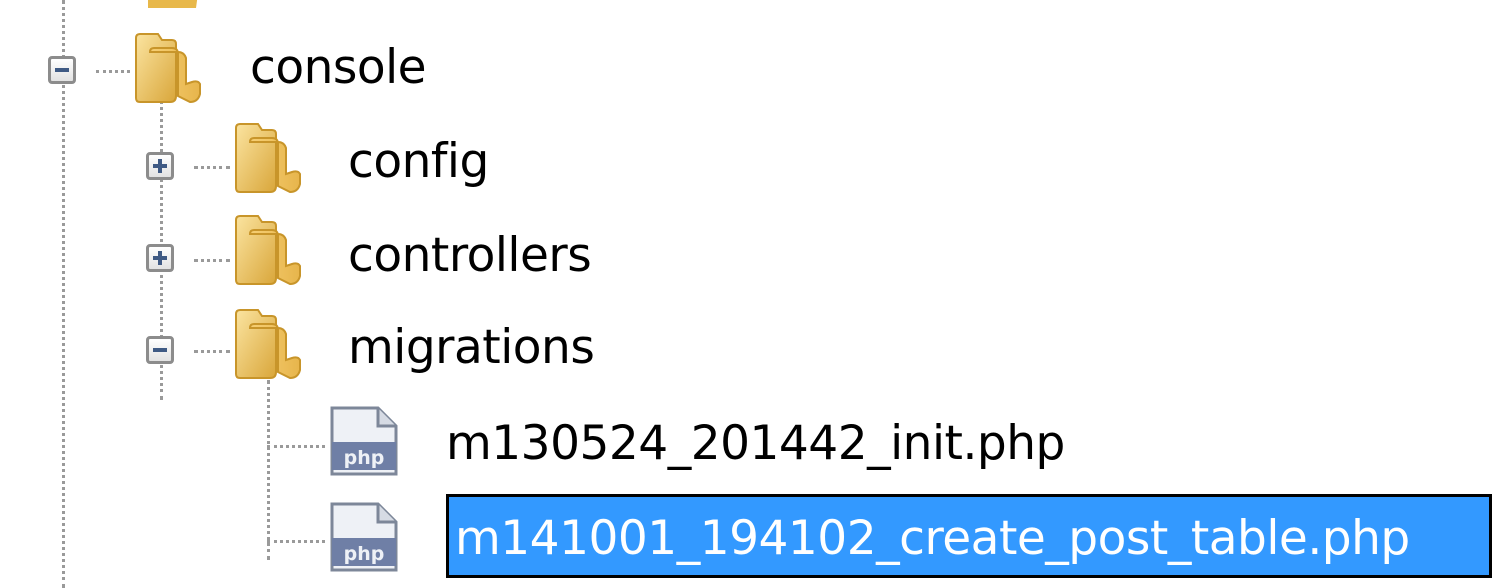 Image resolution: width=1492 pixels, height=588 pixels. What do you see at coordinates (471, 348) in the screenshot?
I see `tree-node-label: migrations` at bounding box center [471, 348].